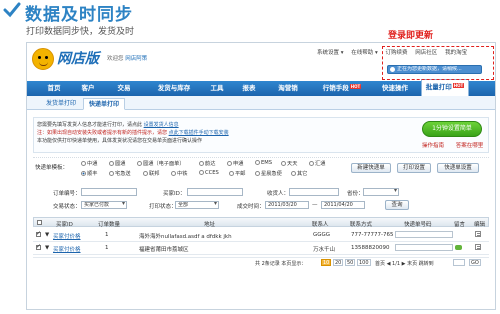 The image size is (500, 314). What do you see at coordinates (117, 163) in the screenshot?
I see `radio-yto: 圆通` at bounding box center [117, 163].